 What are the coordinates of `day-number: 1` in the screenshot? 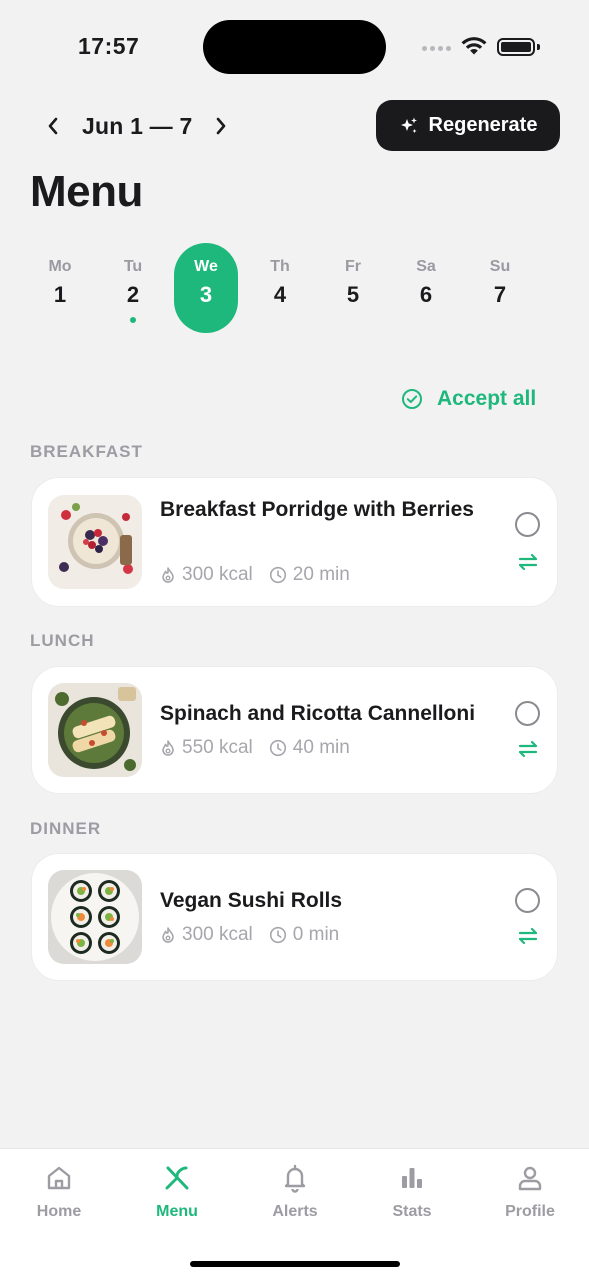 It's located at (60, 294).